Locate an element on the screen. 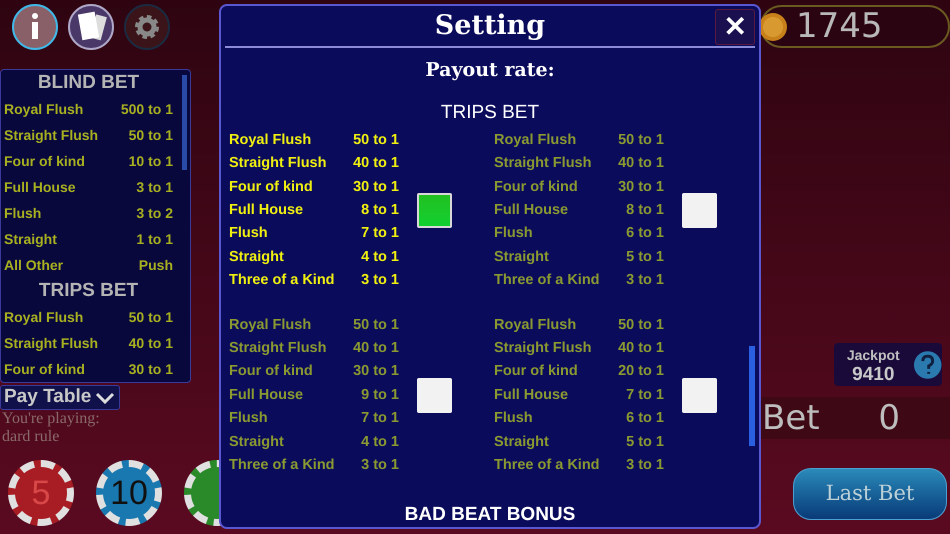  pay-table-dropdown: Pay Table is located at coordinates (60, 397).